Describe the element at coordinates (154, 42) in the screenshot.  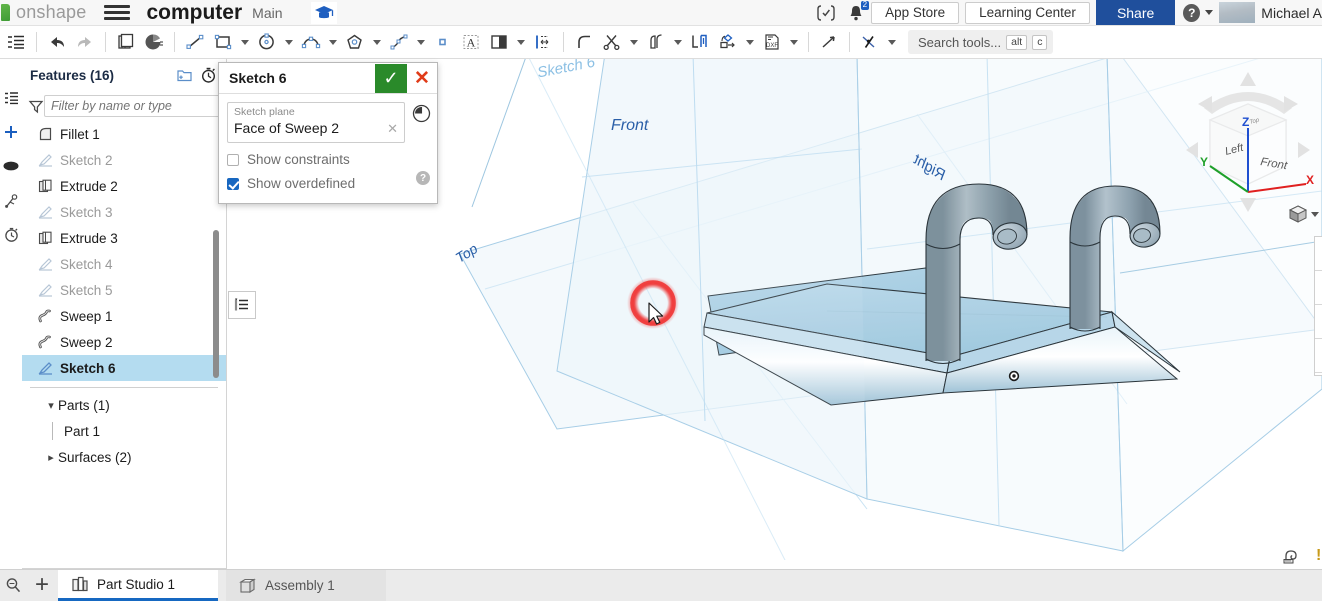
I see `section-view-icon` at that location.